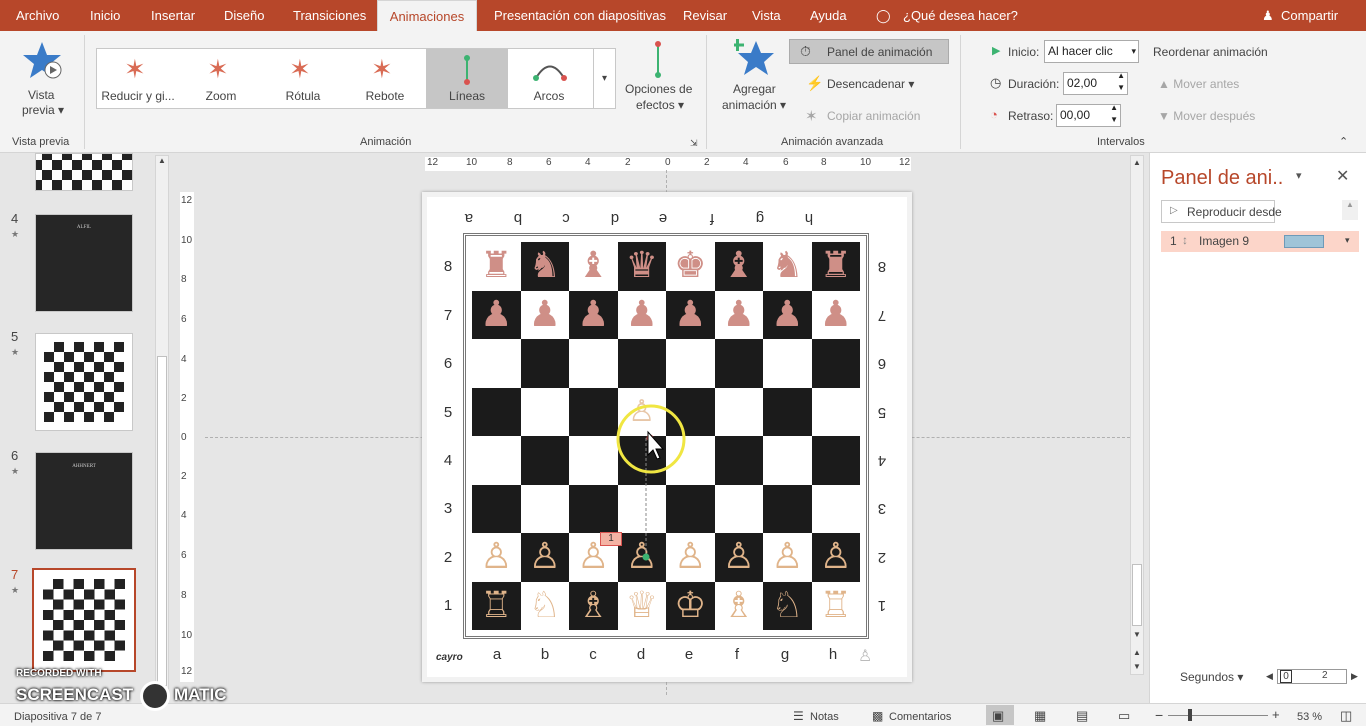  I want to click on thumbnail-scrollbar: ▲, so click(162, 427).